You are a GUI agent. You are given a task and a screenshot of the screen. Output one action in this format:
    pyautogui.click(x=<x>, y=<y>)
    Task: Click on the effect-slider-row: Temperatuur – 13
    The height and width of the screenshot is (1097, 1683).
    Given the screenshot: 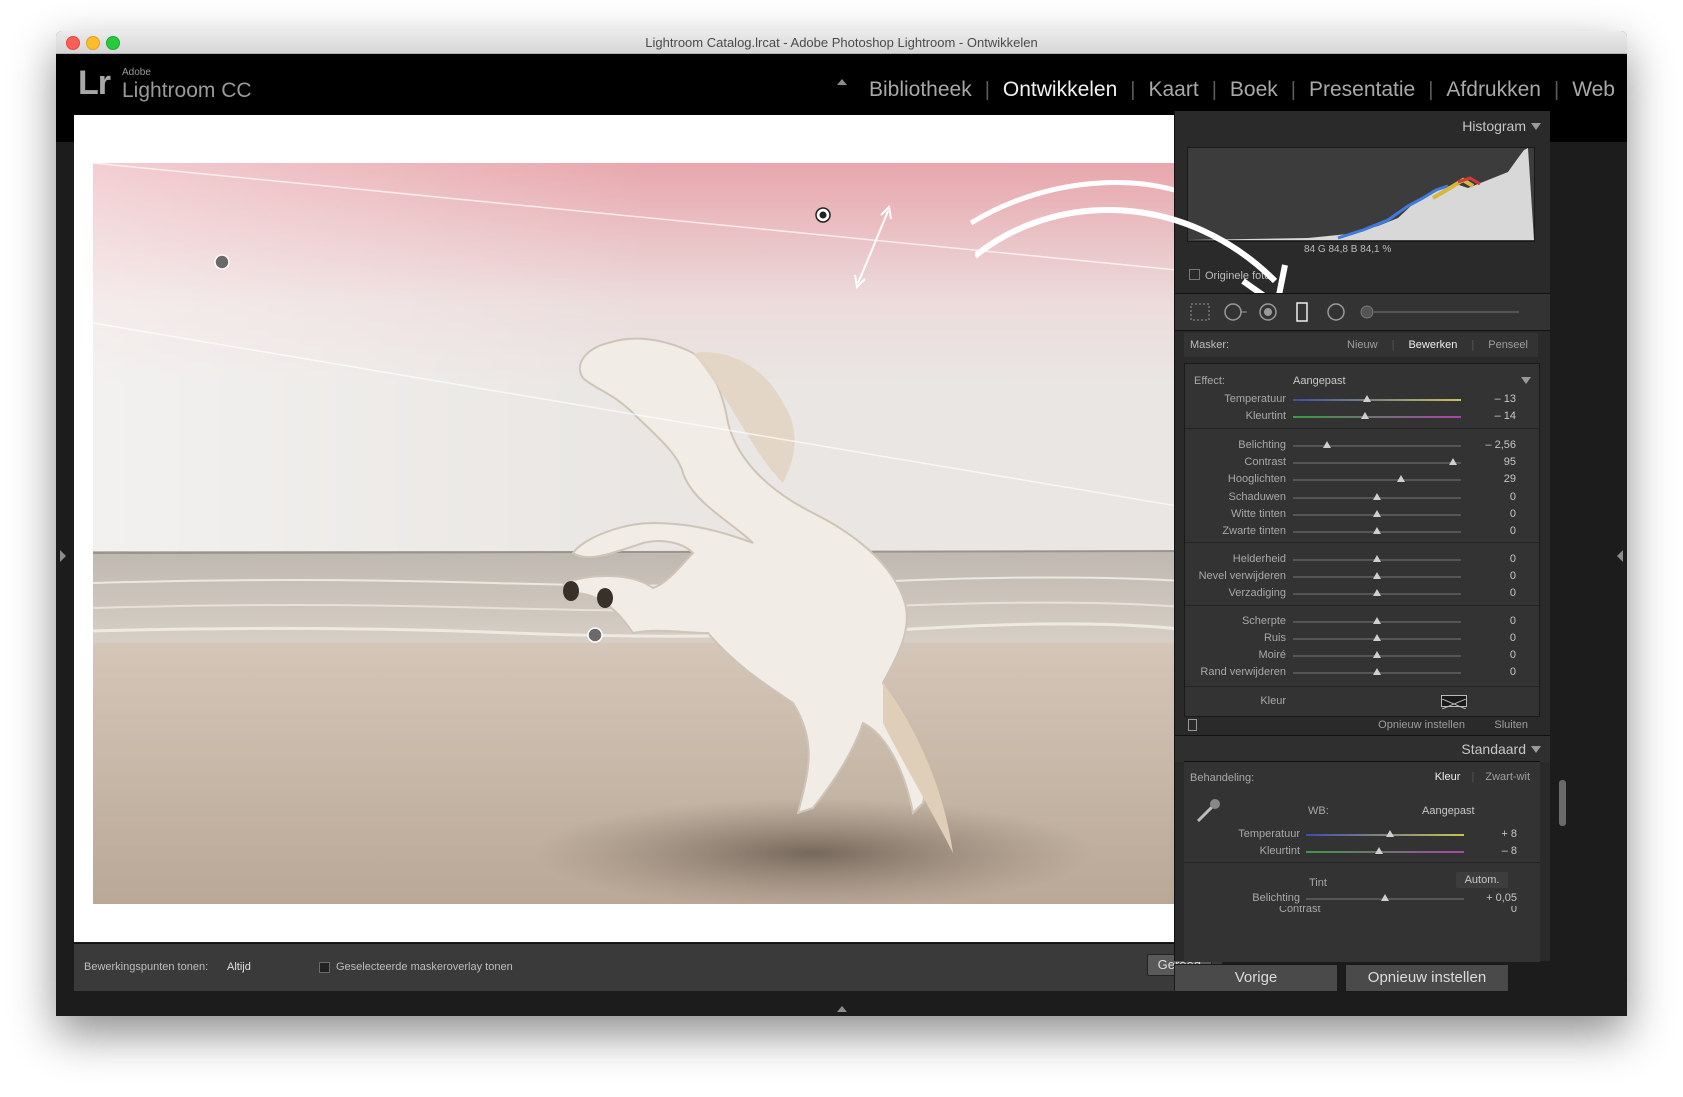 What is the action you would take?
    pyautogui.click(x=1362, y=399)
    